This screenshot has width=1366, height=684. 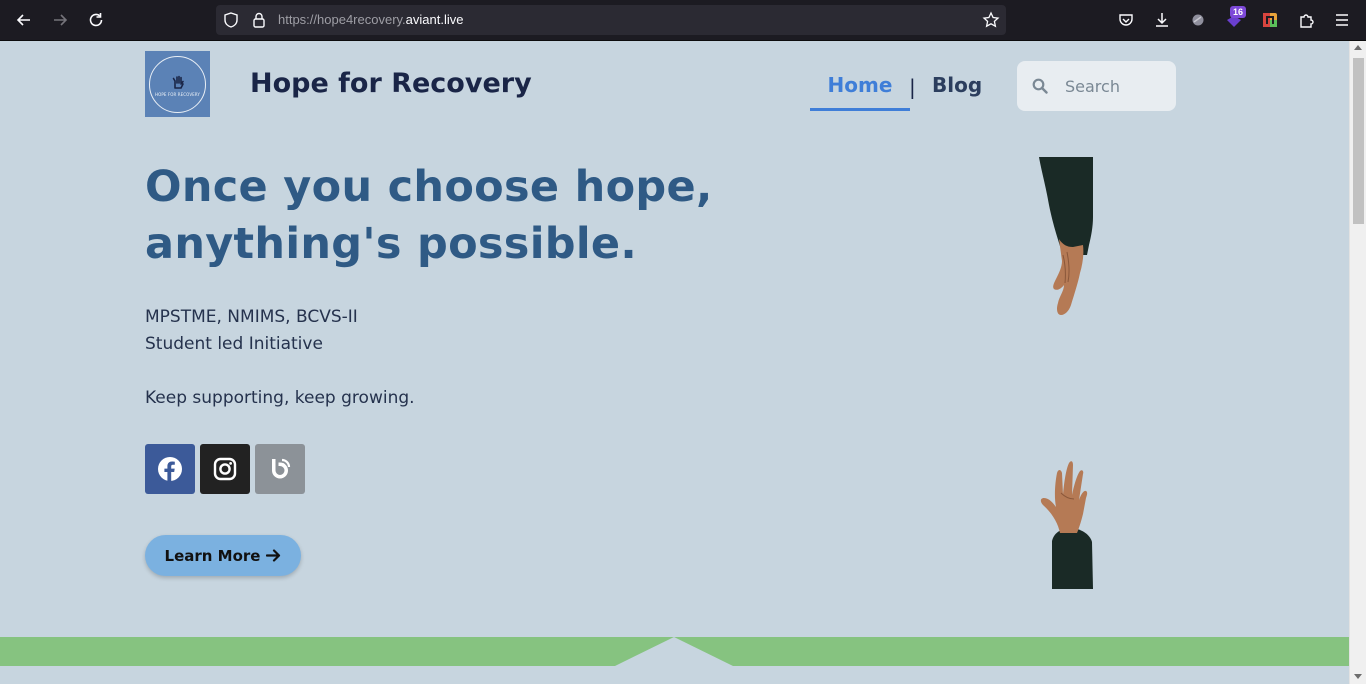 I want to click on extensions-button, so click(x=1306, y=20).